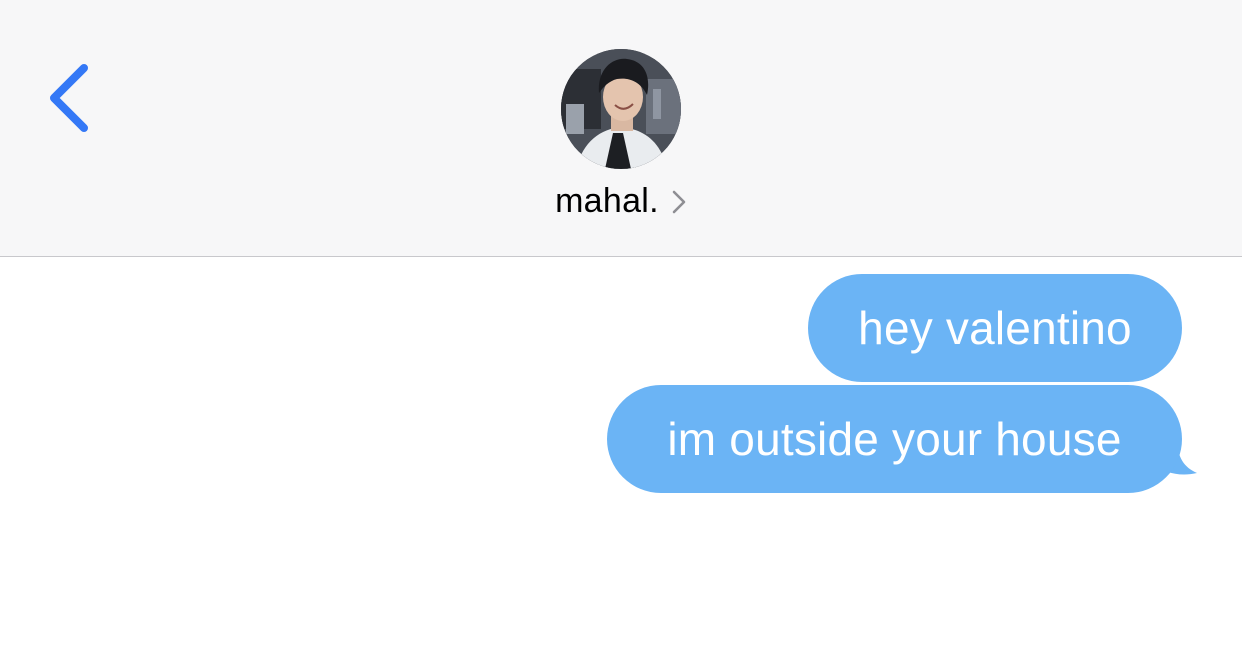 This screenshot has height=653, width=1242. I want to click on chevron-left-icon, so click(69, 98).